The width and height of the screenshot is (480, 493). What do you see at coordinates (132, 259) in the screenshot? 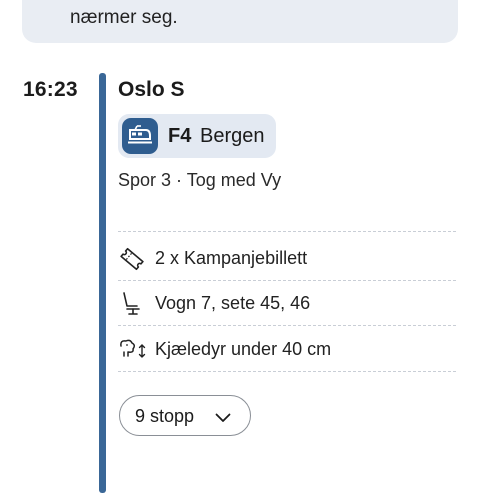
I see `ticket-icon` at bounding box center [132, 259].